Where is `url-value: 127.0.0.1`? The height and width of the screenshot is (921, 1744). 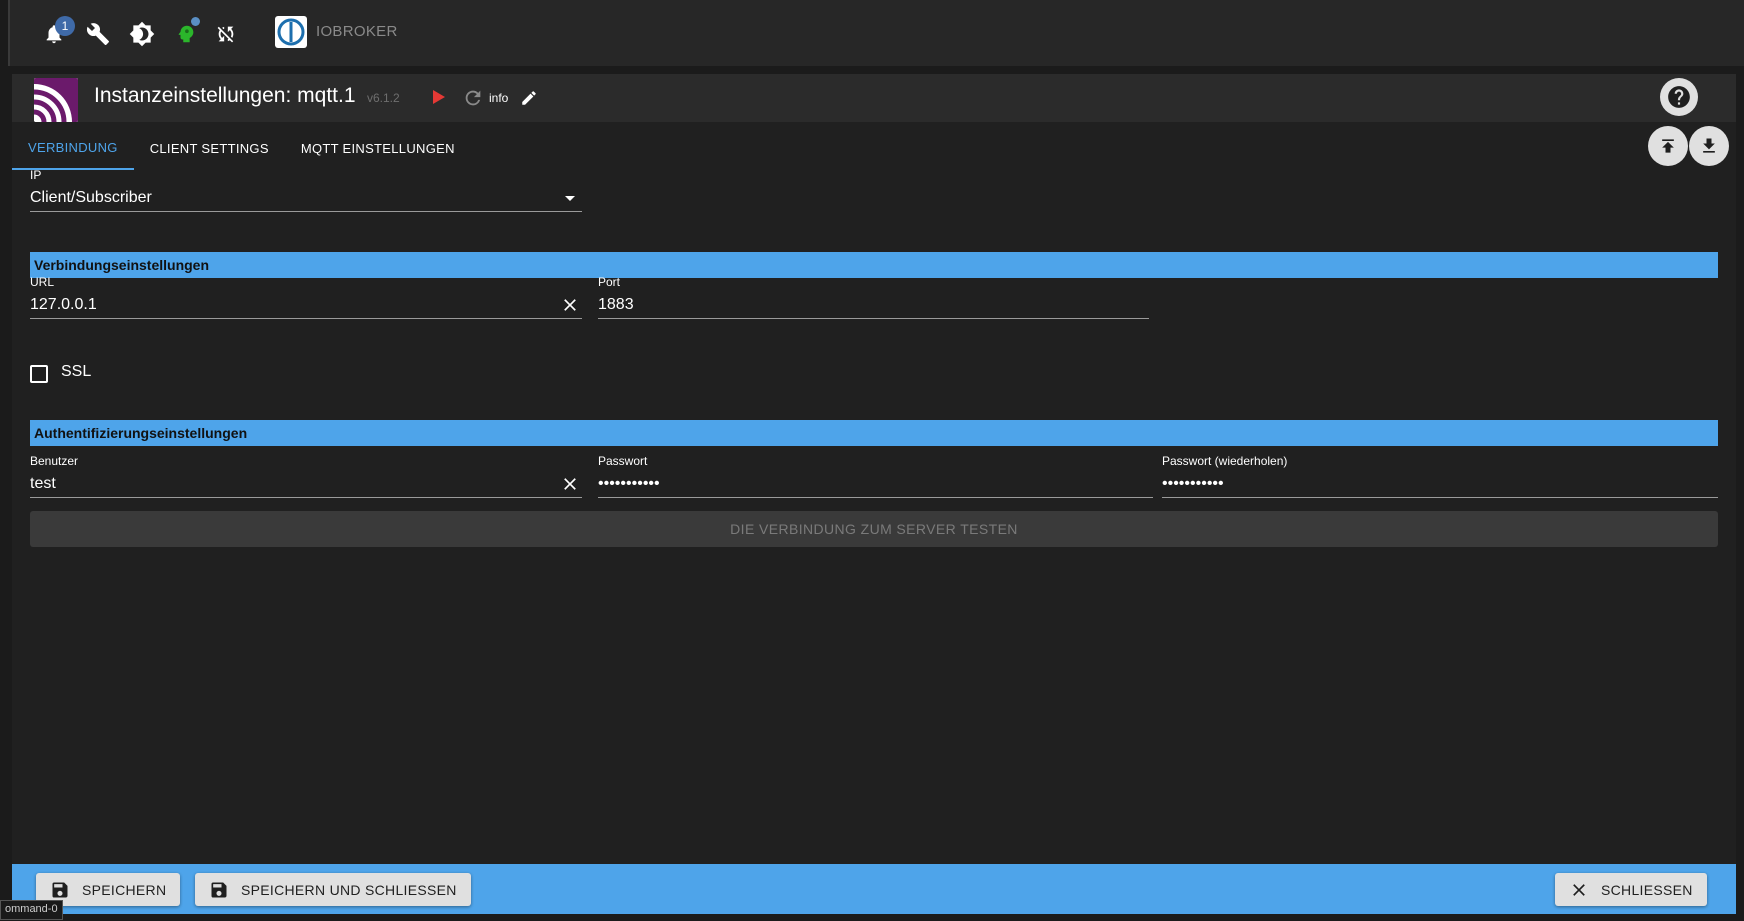 url-value: 127.0.0.1 is located at coordinates (63, 304).